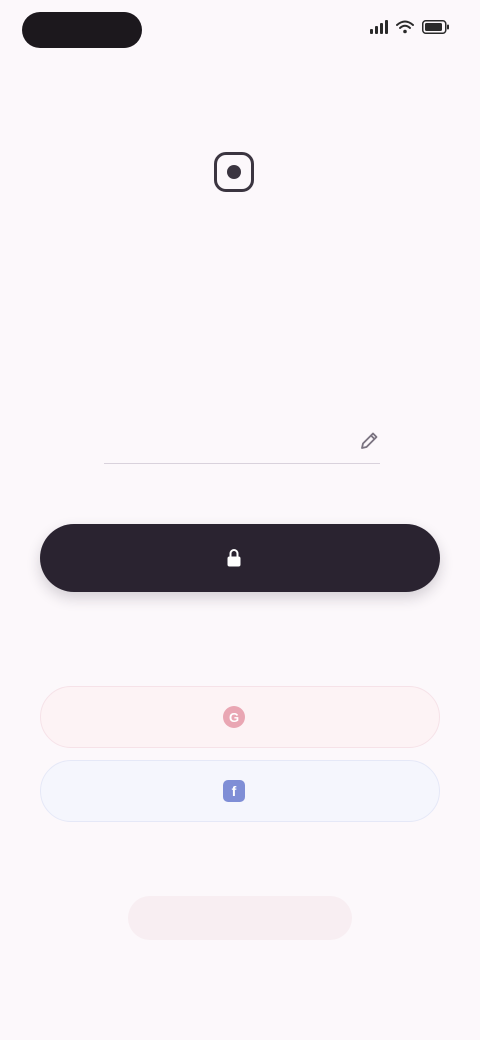 The height and width of the screenshot is (1040, 480). I want to click on google-signin-button: G, so click(240, 717).